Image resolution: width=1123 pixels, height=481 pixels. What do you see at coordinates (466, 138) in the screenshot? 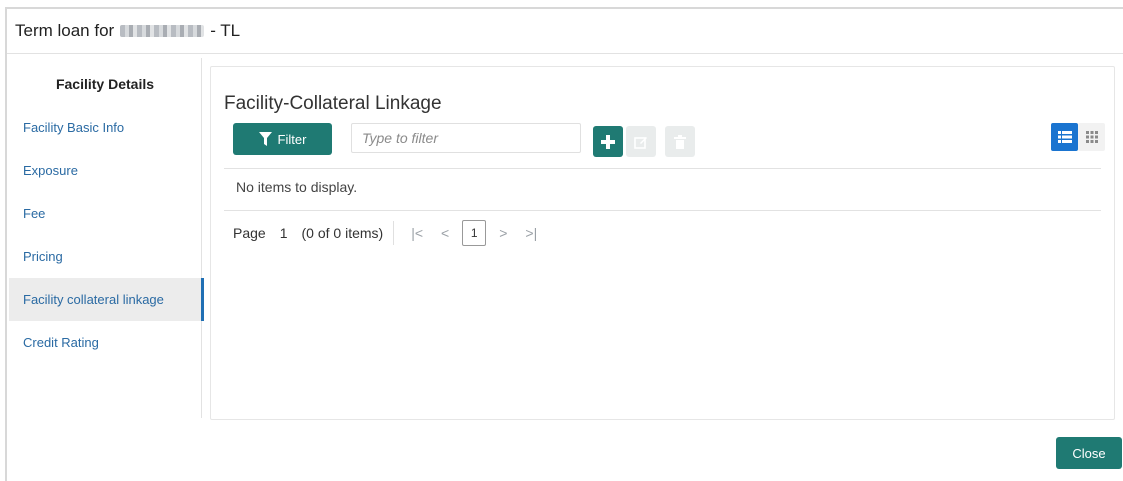
I see `filter-input` at bounding box center [466, 138].